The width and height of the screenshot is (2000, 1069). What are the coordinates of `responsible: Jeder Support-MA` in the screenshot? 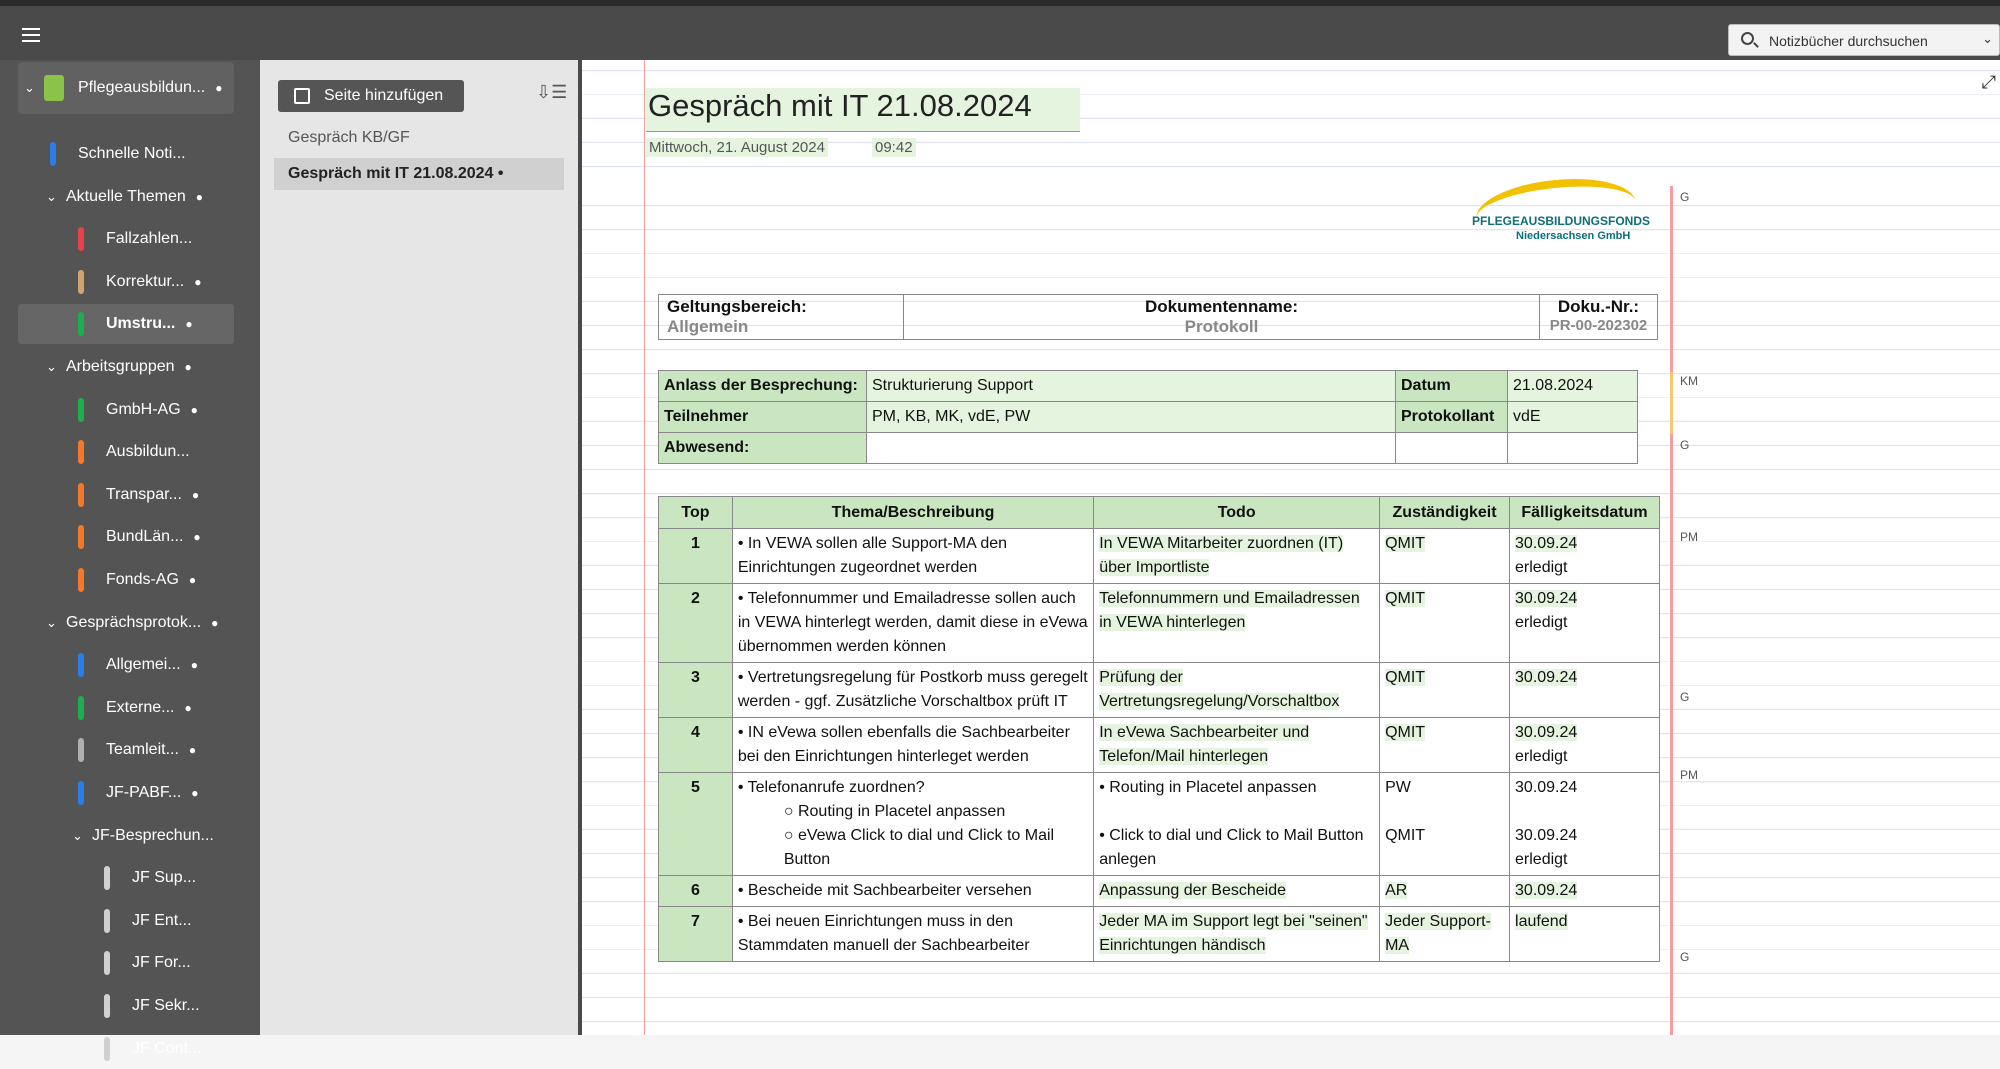 It's located at (1445, 934).